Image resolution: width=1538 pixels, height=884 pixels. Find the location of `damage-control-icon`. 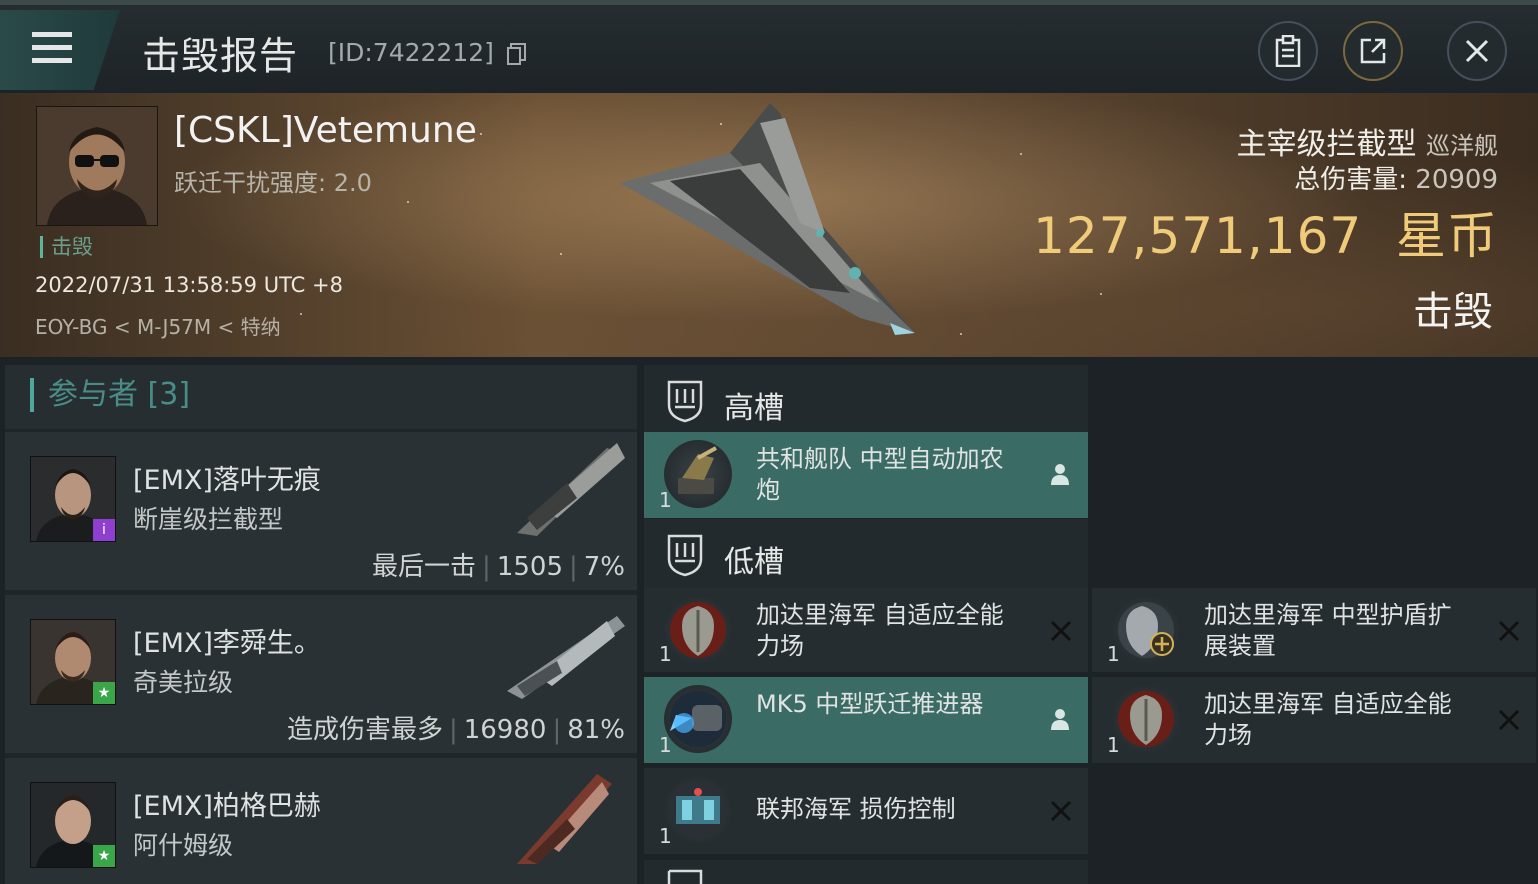

damage-control-icon is located at coordinates (698, 810).